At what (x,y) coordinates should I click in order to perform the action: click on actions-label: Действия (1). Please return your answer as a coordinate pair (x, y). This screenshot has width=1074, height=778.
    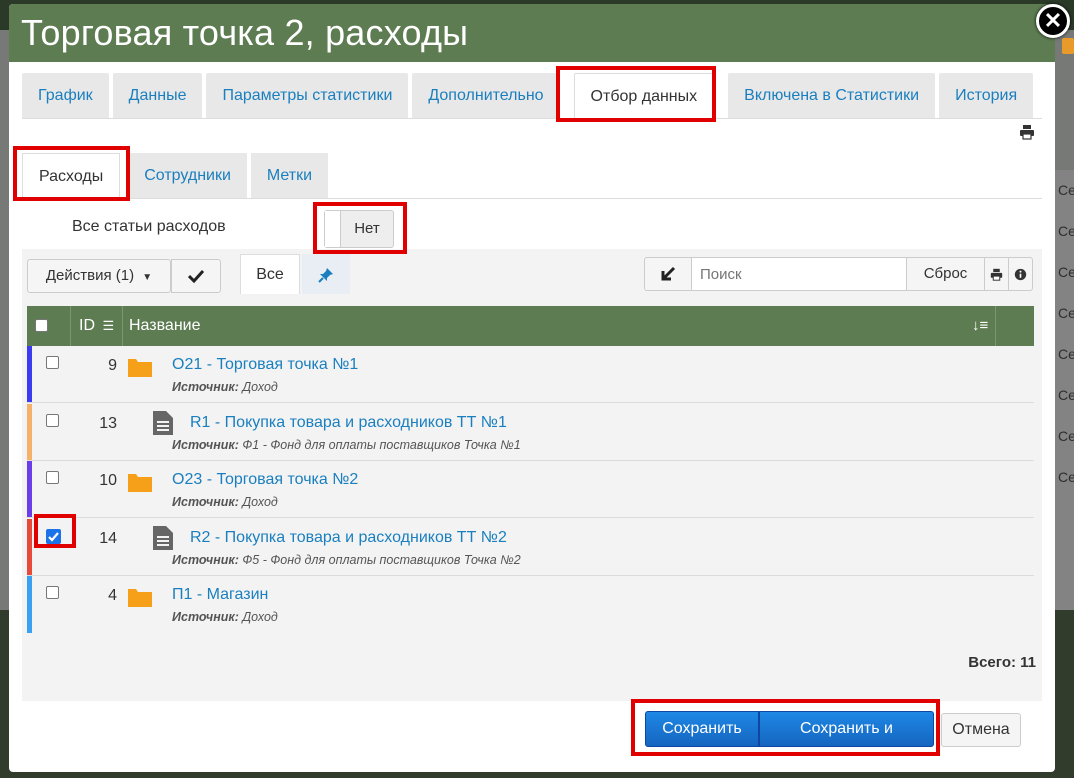
    Looking at the image, I should click on (90, 275).